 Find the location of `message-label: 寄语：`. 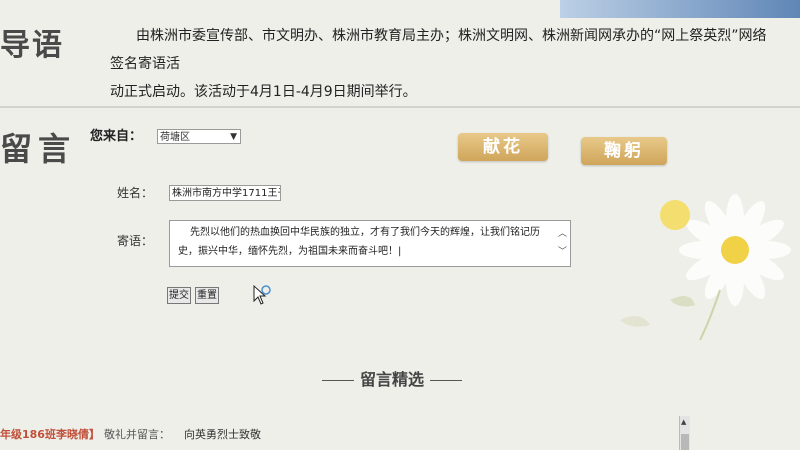

message-label: 寄语： is located at coordinates (135, 241).